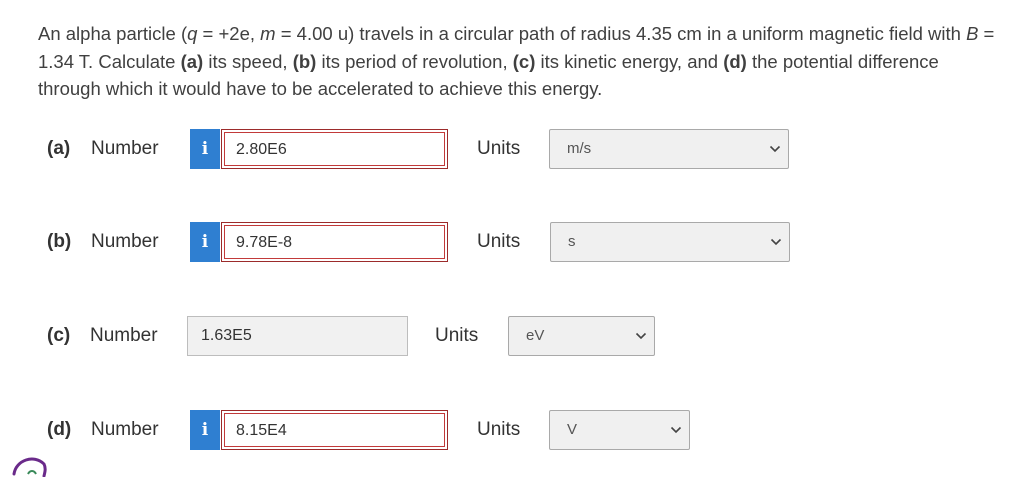 The width and height of the screenshot is (1031, 477). Describe the element at coordinates (59, 148) in the screenshot. I see `part-label-a: (a)` at that location.